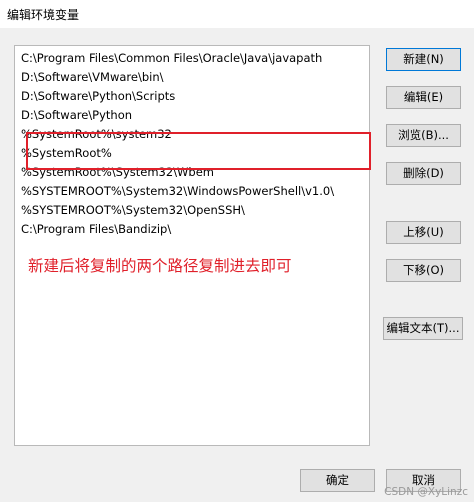  Describe the element at coordinates (423, 173) in the screenshot. I see `delete-button: 删除(D)` at that location.